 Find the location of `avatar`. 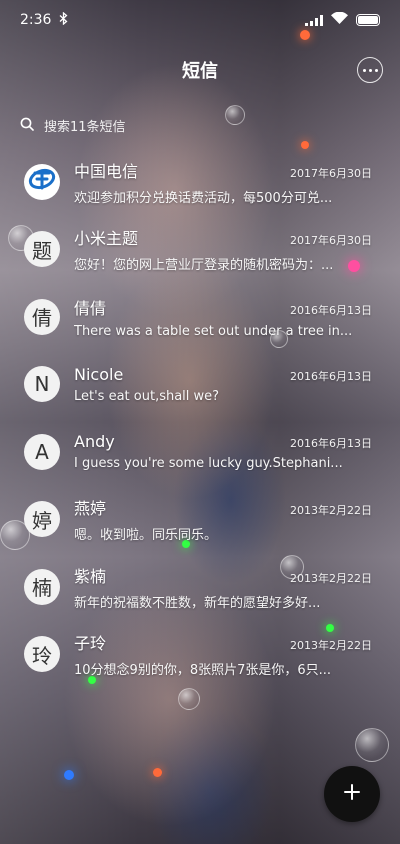

avatar is located at coordinates (42, 181).